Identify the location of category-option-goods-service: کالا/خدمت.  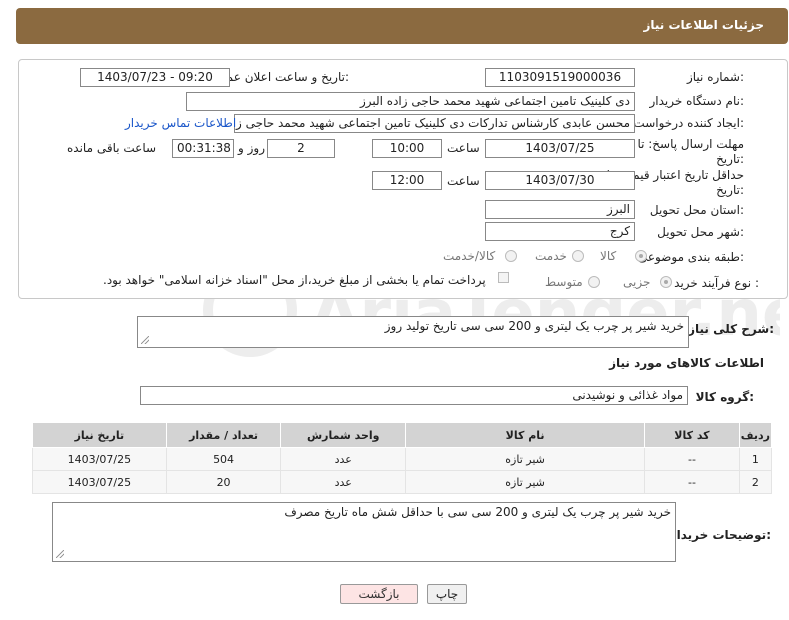
(469, 256).